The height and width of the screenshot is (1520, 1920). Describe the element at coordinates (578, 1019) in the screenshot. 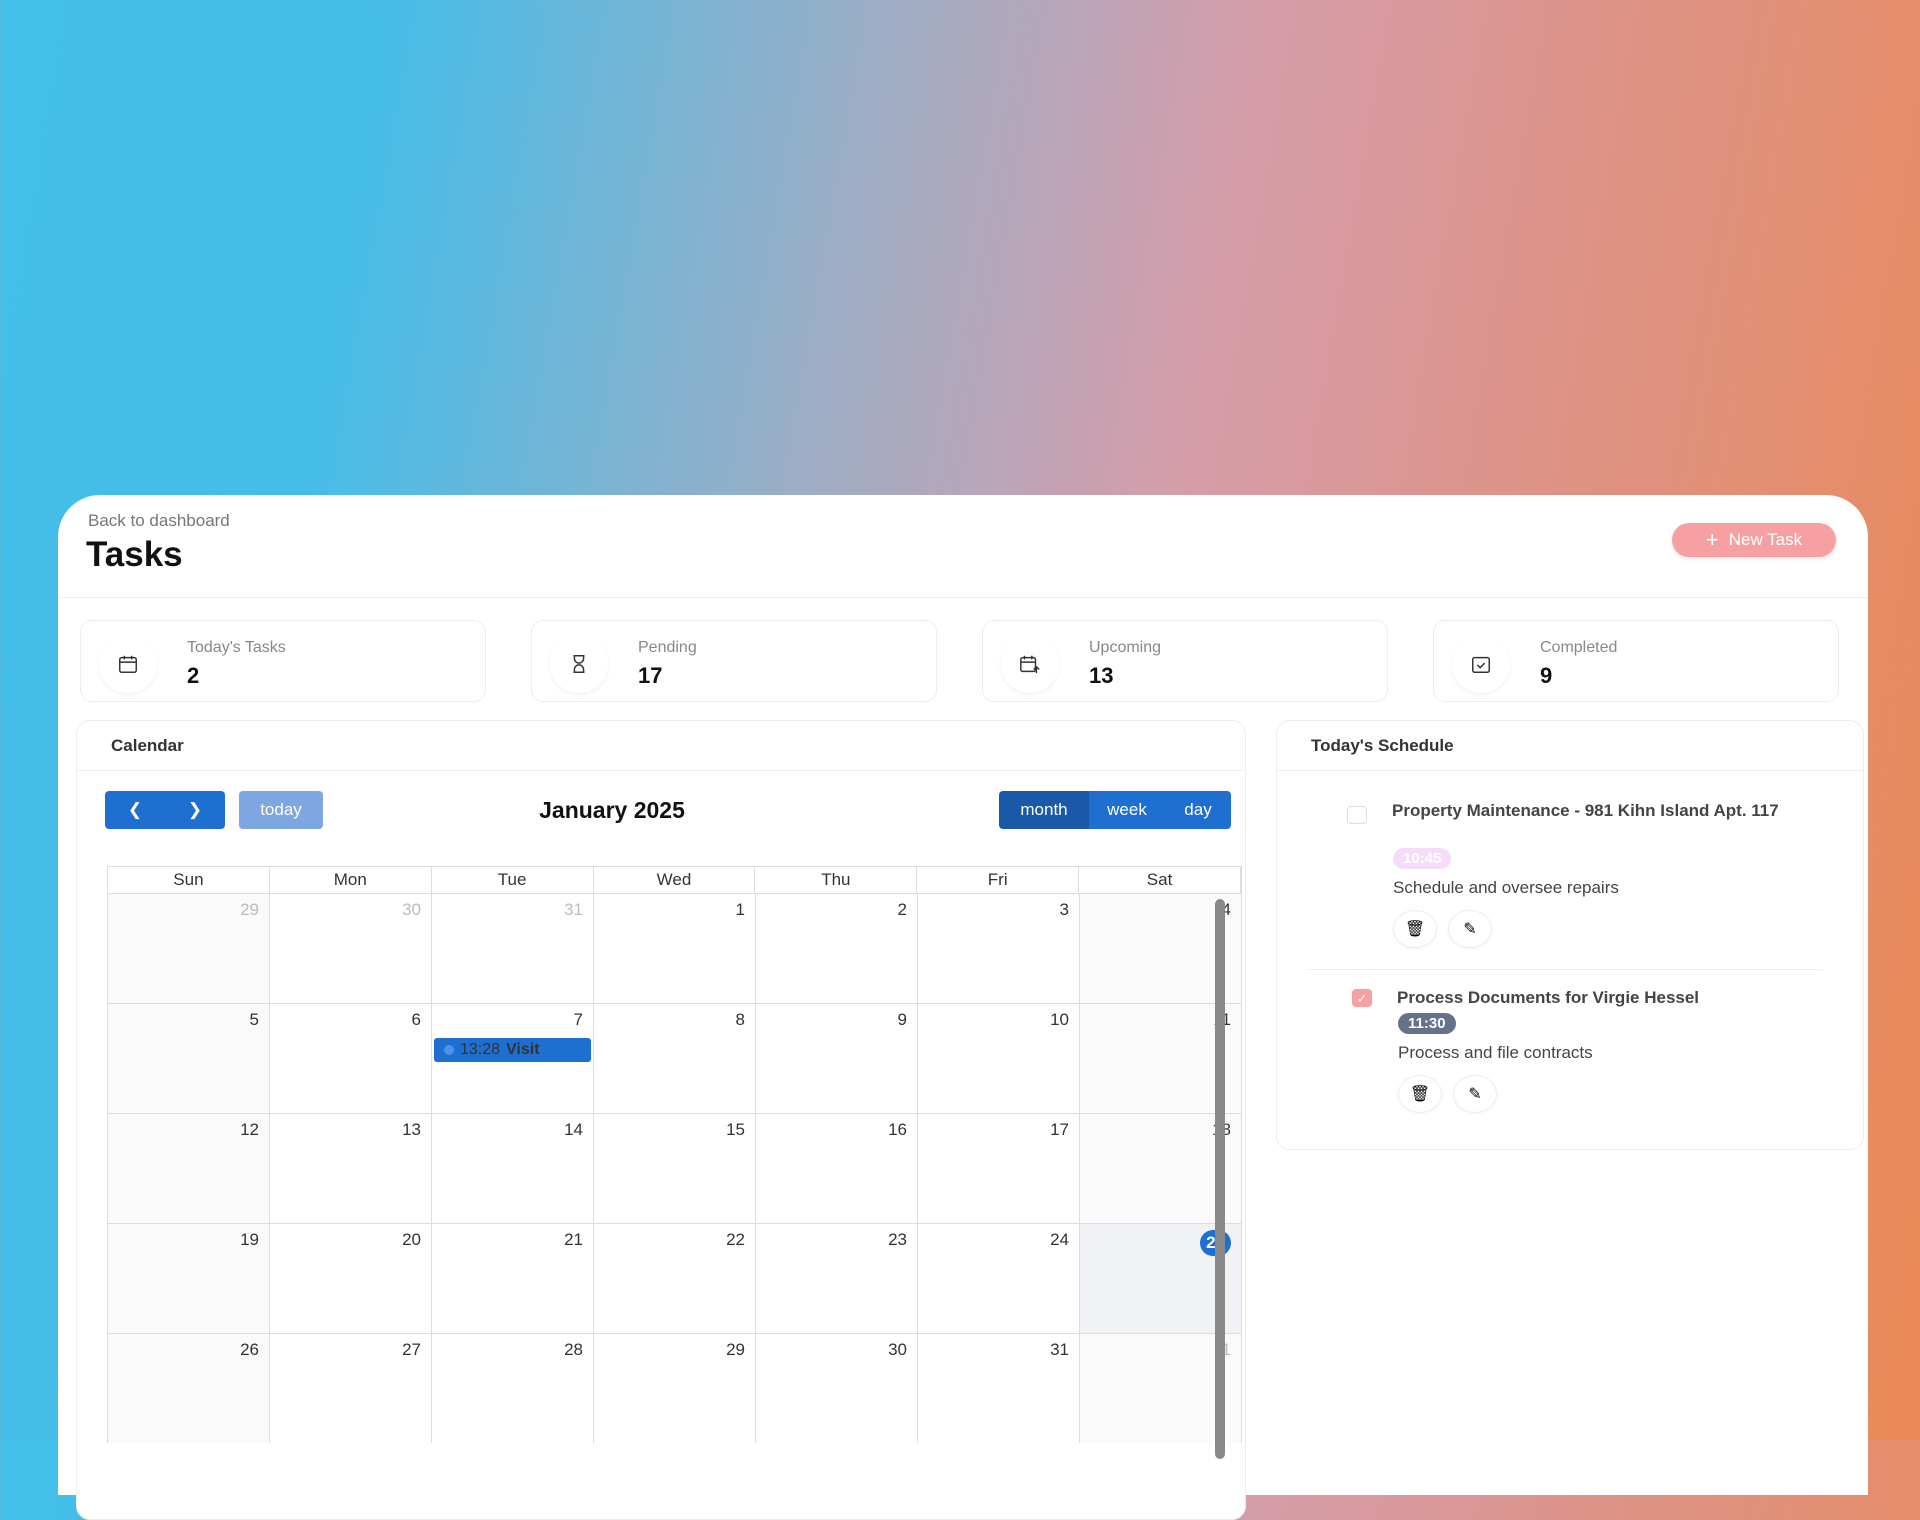

I see `day-number: 7` at that location.